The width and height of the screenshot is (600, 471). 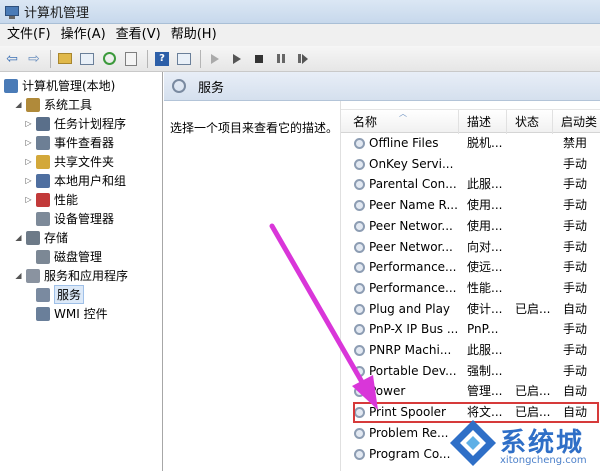 I want to click on title-bar: 计算机管理, so click(x=300, y=12).